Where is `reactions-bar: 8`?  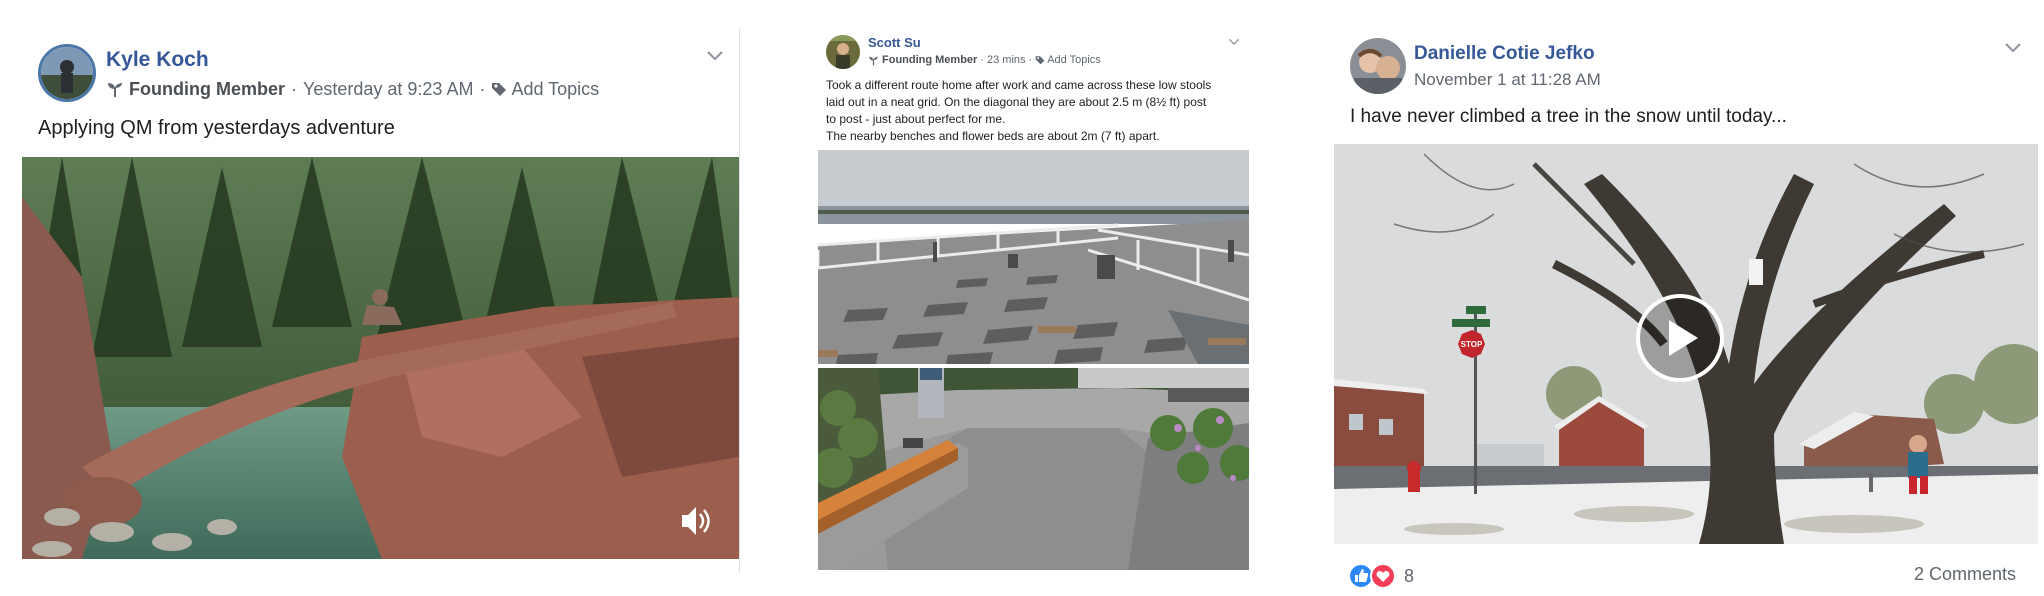
reactions-bar: 8 is located at coordinates (1381, 576).